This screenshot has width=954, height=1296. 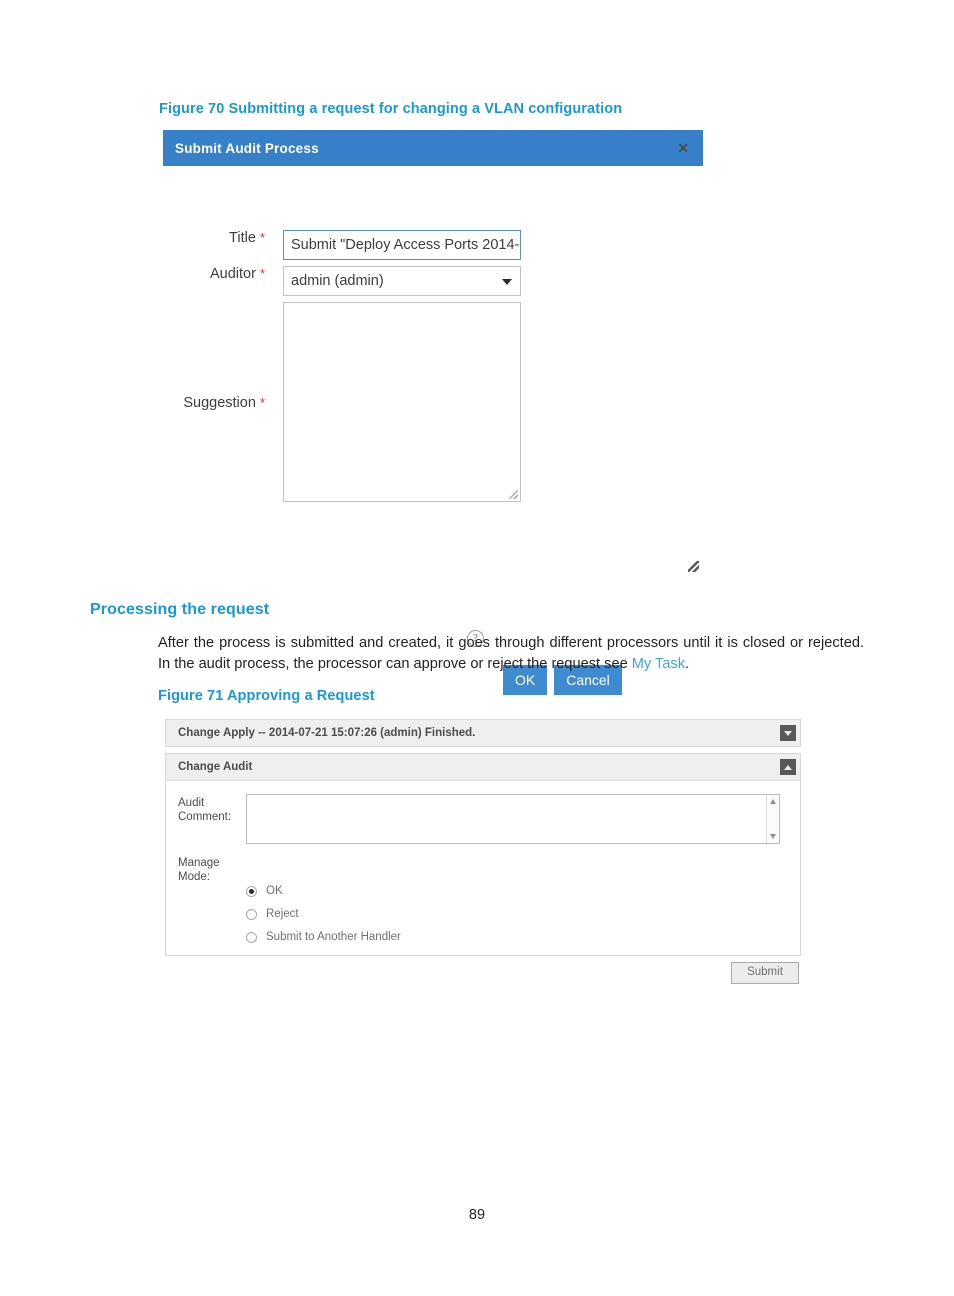 What do you see at coordinates (223, 356) in the screenshot?
I see `suggestion-label: Suggestion *` at bounding box center [223, 356].